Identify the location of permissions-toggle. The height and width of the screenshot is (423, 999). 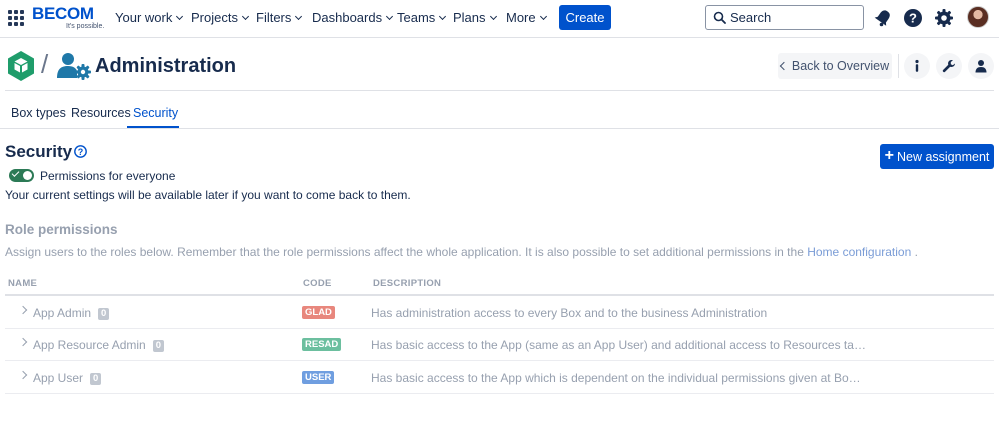
(21, 175).